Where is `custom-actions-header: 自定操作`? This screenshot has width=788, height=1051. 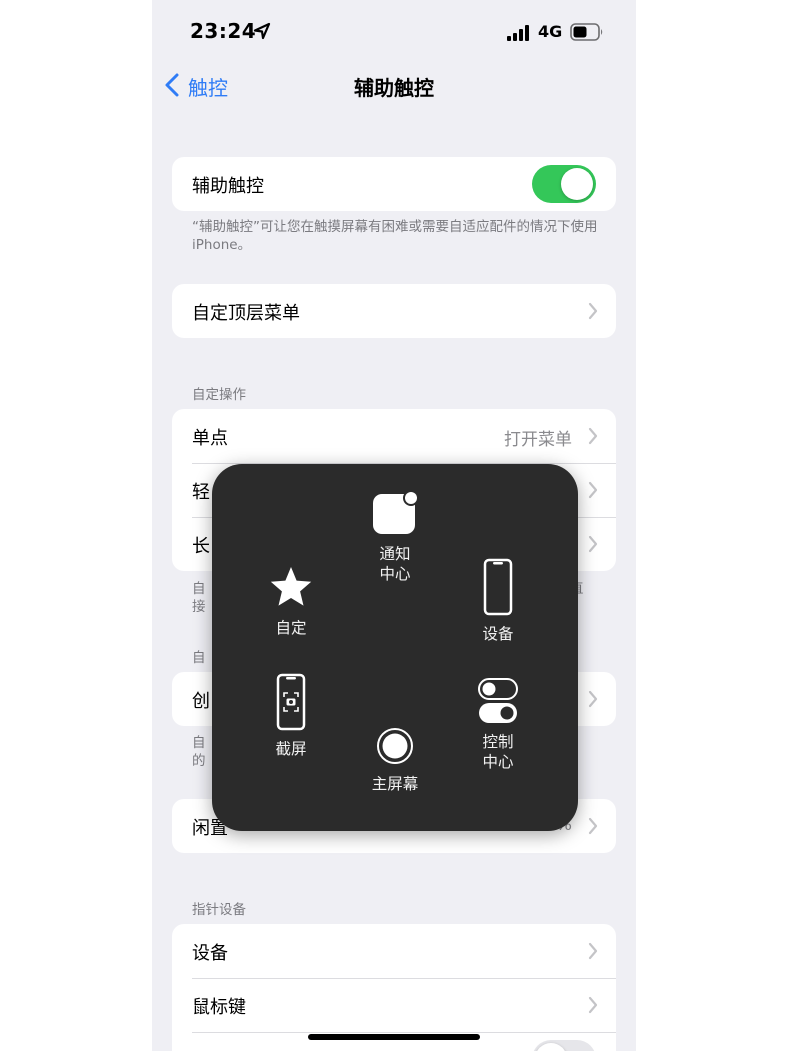 custom-actions-header: 自定操作 is located at coordinates (219, 395).